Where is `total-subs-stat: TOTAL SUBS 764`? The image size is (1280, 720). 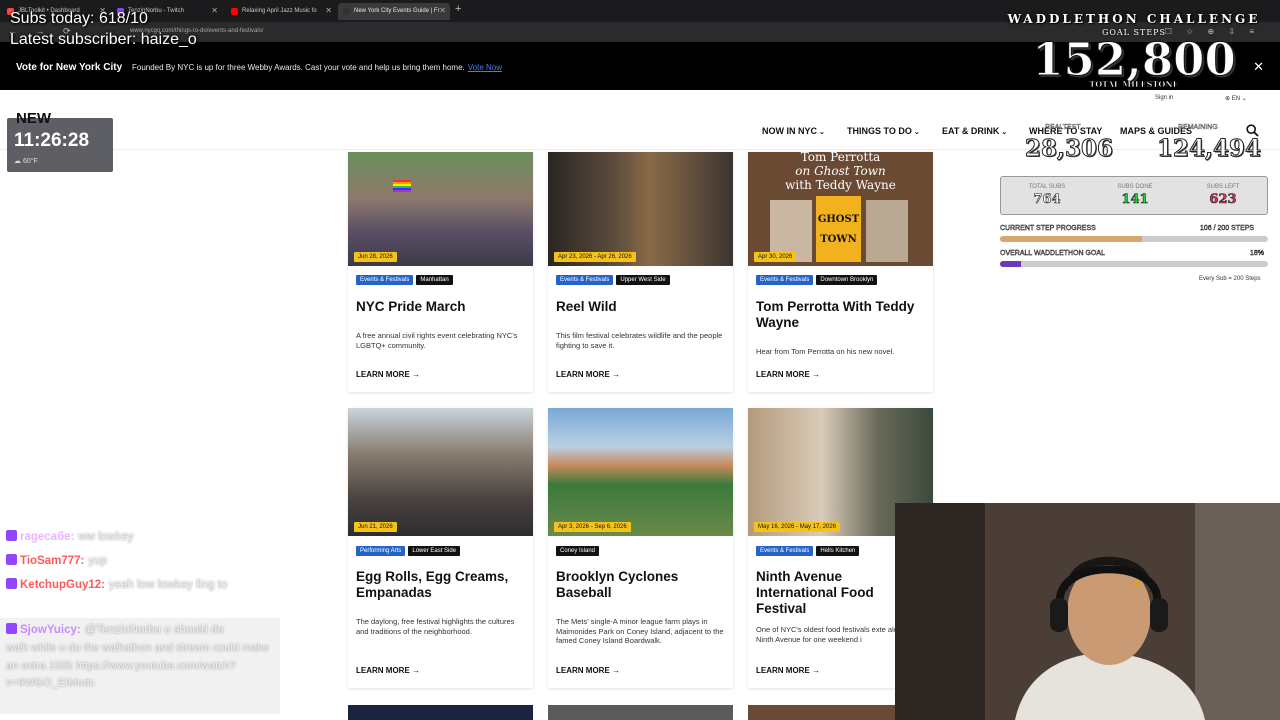
total-subs-stat: TOTAL SUBS 764 is located at coordinates (1047, 195).